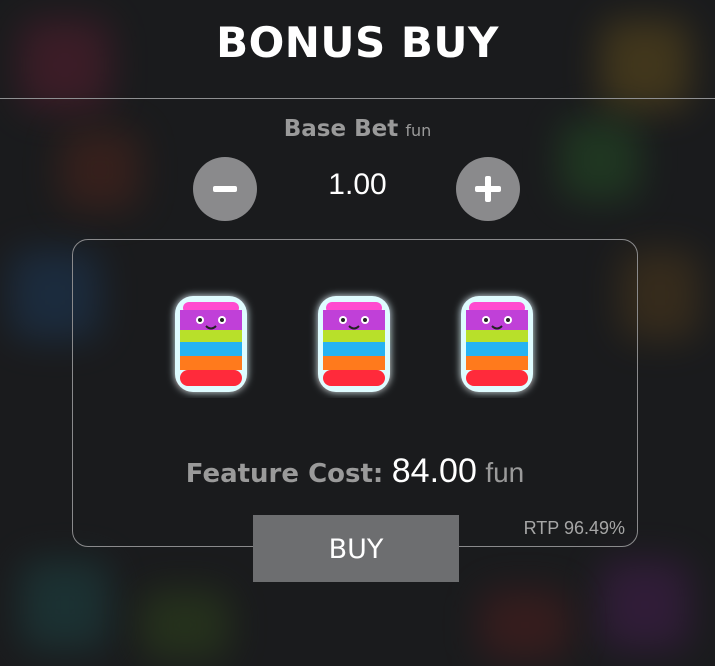  What do you see at coordinates (488, 189) in the screenshot?
I see `increase-bet-button` at bounding box center [488, 189].